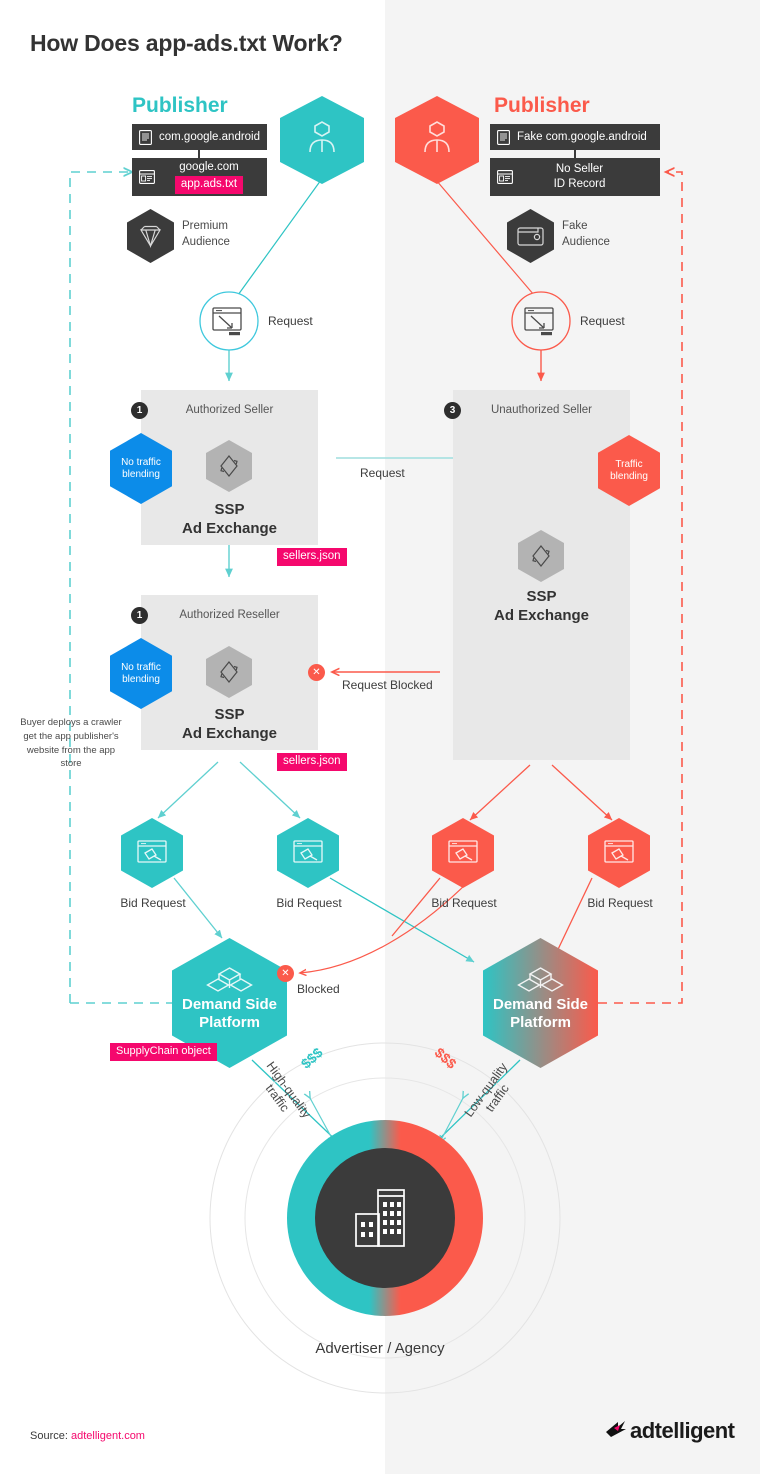 This screenshot has height=1474, width=760. Describe the element at coordinates (206, 234) in the screenshot. I see `left-audience-label: Premium Audience` at that location.